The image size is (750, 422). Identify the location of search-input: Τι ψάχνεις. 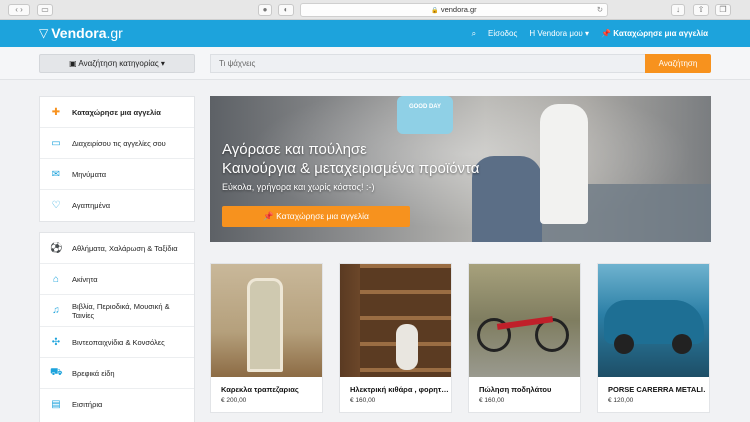
(428, 63).